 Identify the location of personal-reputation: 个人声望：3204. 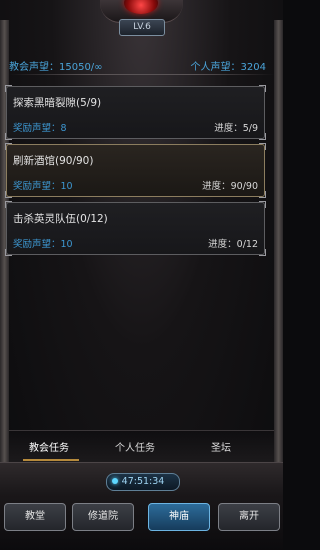
(228, 67).